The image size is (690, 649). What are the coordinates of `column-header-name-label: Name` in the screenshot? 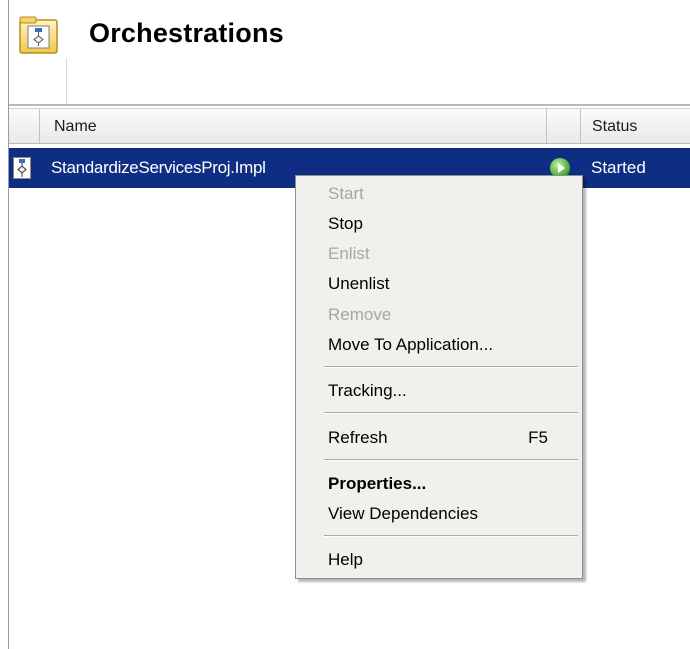 It's located at (75, 126).